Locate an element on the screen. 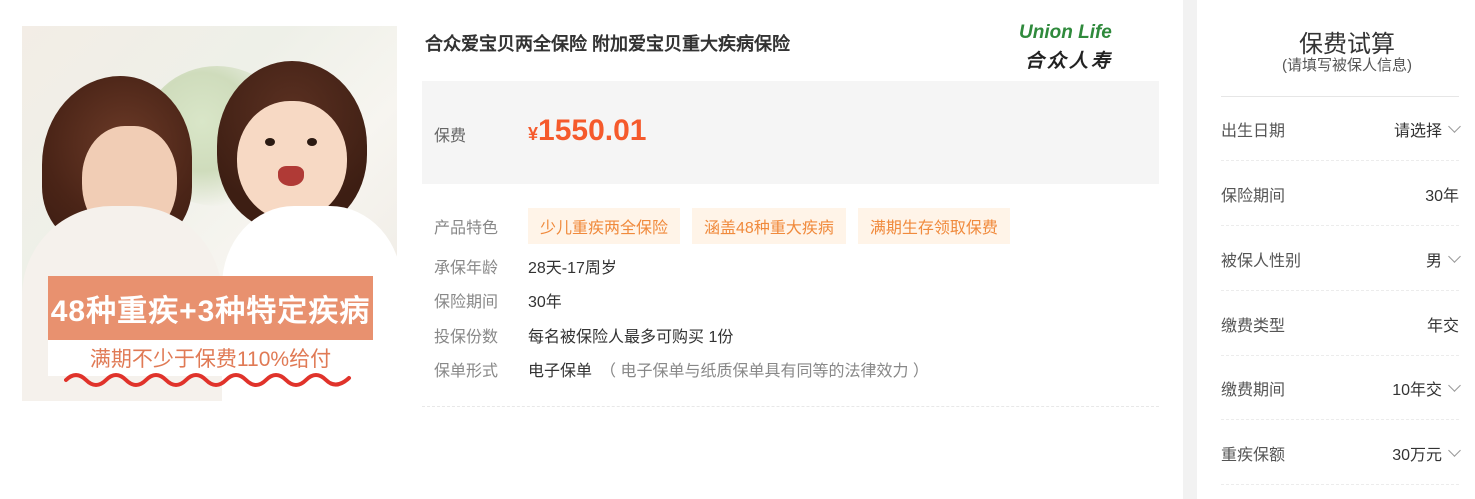 This screenshot has width=1475, height=499. payment-type-value: 年交 is located at coordinates (1442, 326).